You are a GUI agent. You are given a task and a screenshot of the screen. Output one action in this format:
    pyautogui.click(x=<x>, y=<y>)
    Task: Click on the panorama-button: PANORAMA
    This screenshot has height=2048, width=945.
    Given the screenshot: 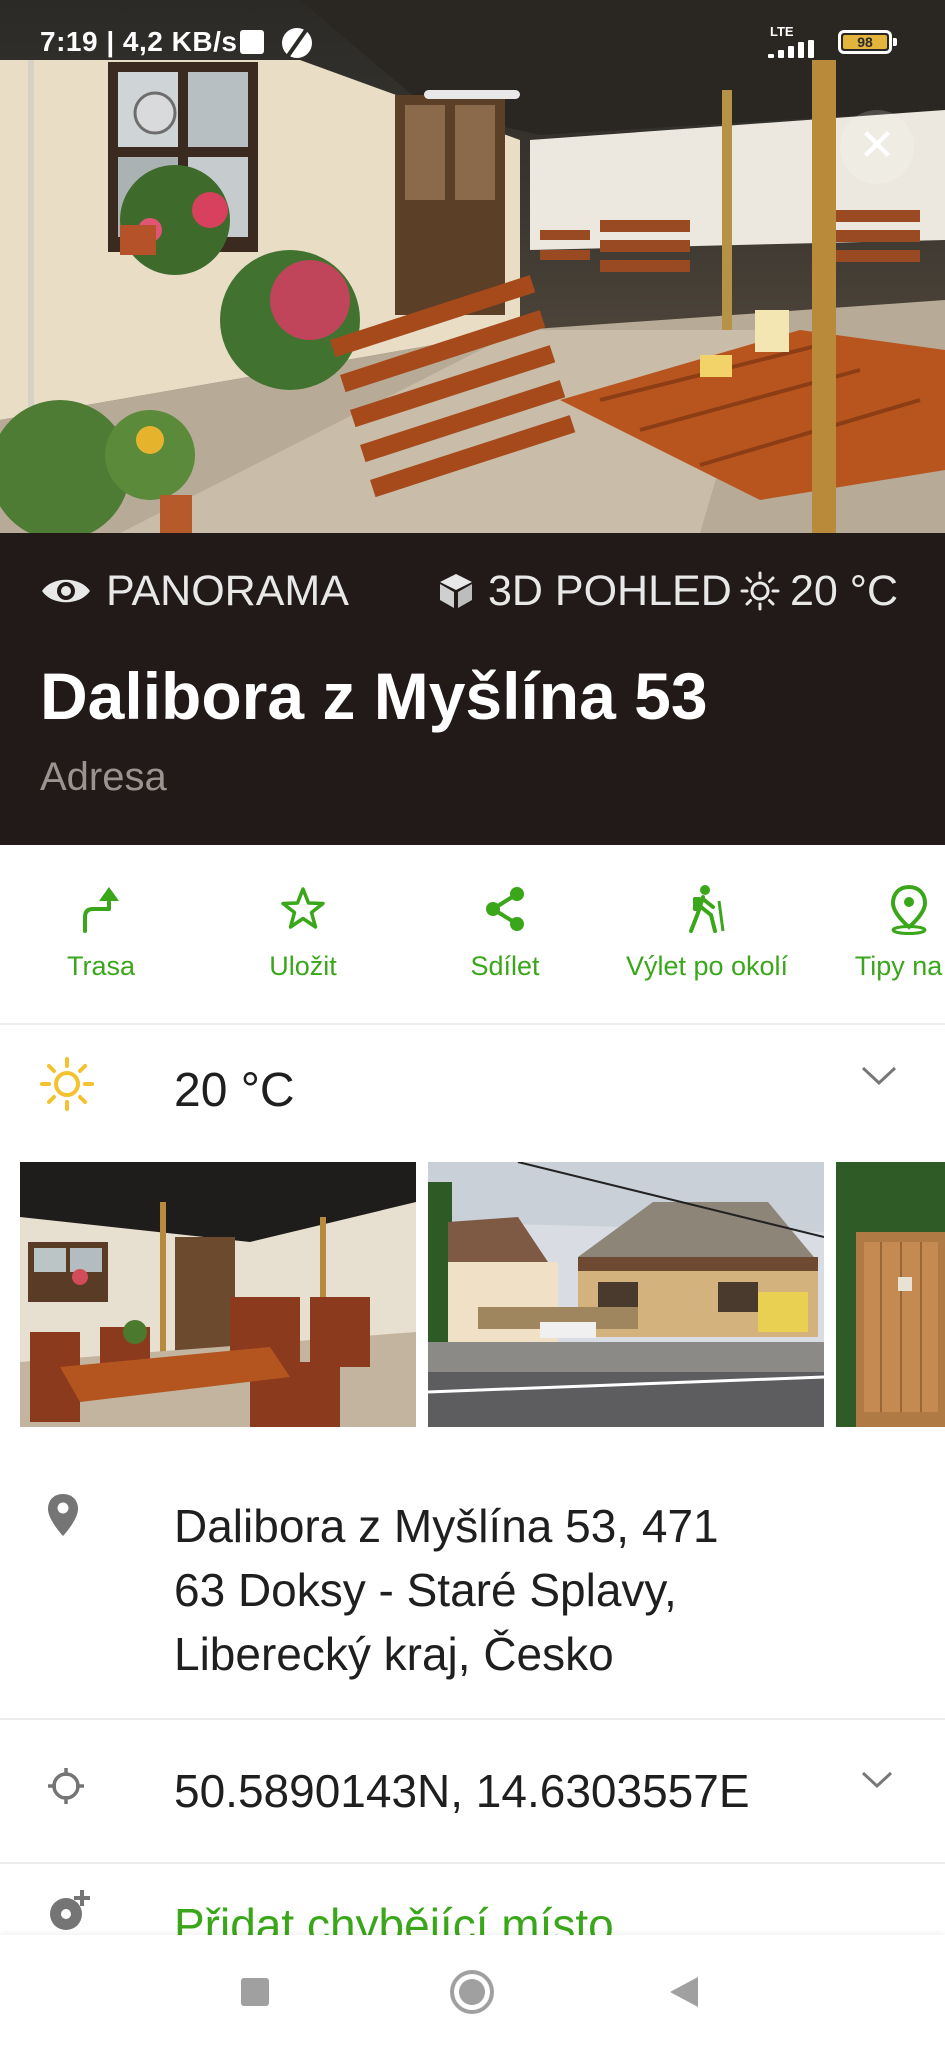 What is the action you would take?
    pyautogui.click(x=194, y=591)
    